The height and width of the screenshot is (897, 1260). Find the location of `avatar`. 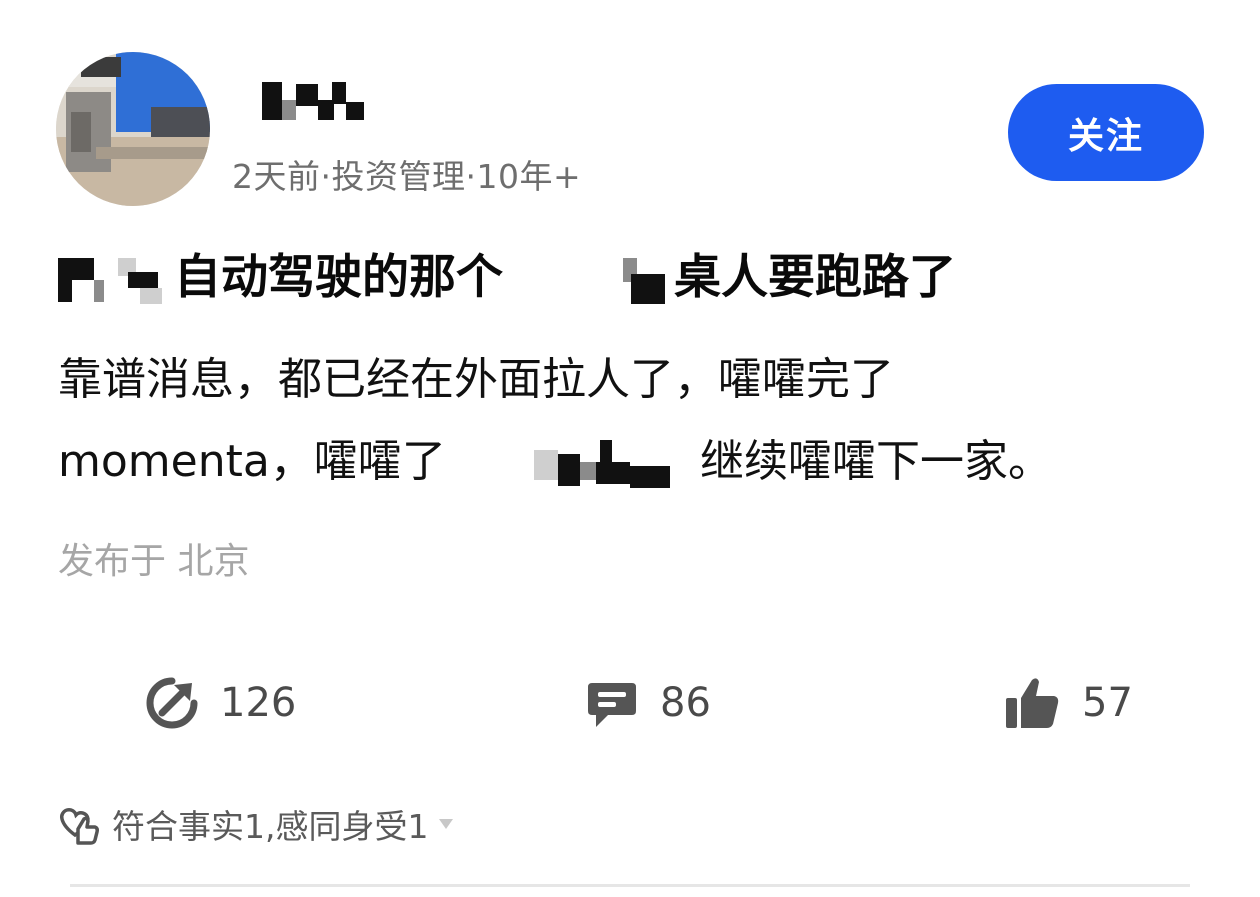

avatar is located at coordinates (133, 129).